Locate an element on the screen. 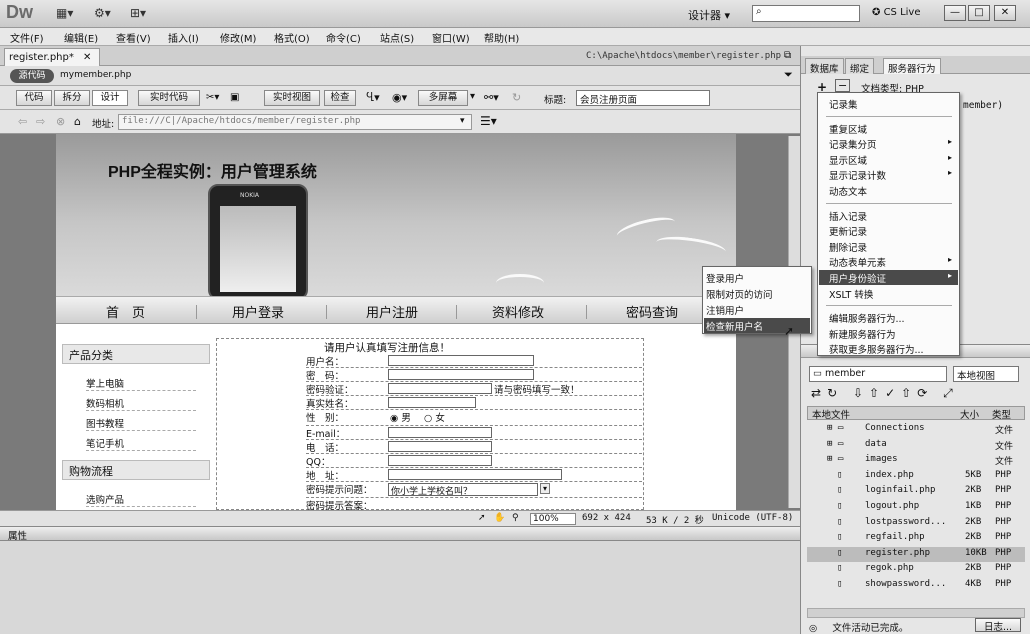 This screenshot has width=1030, height=634. back-icon: ⇦ is located at coordinates (22, 121).